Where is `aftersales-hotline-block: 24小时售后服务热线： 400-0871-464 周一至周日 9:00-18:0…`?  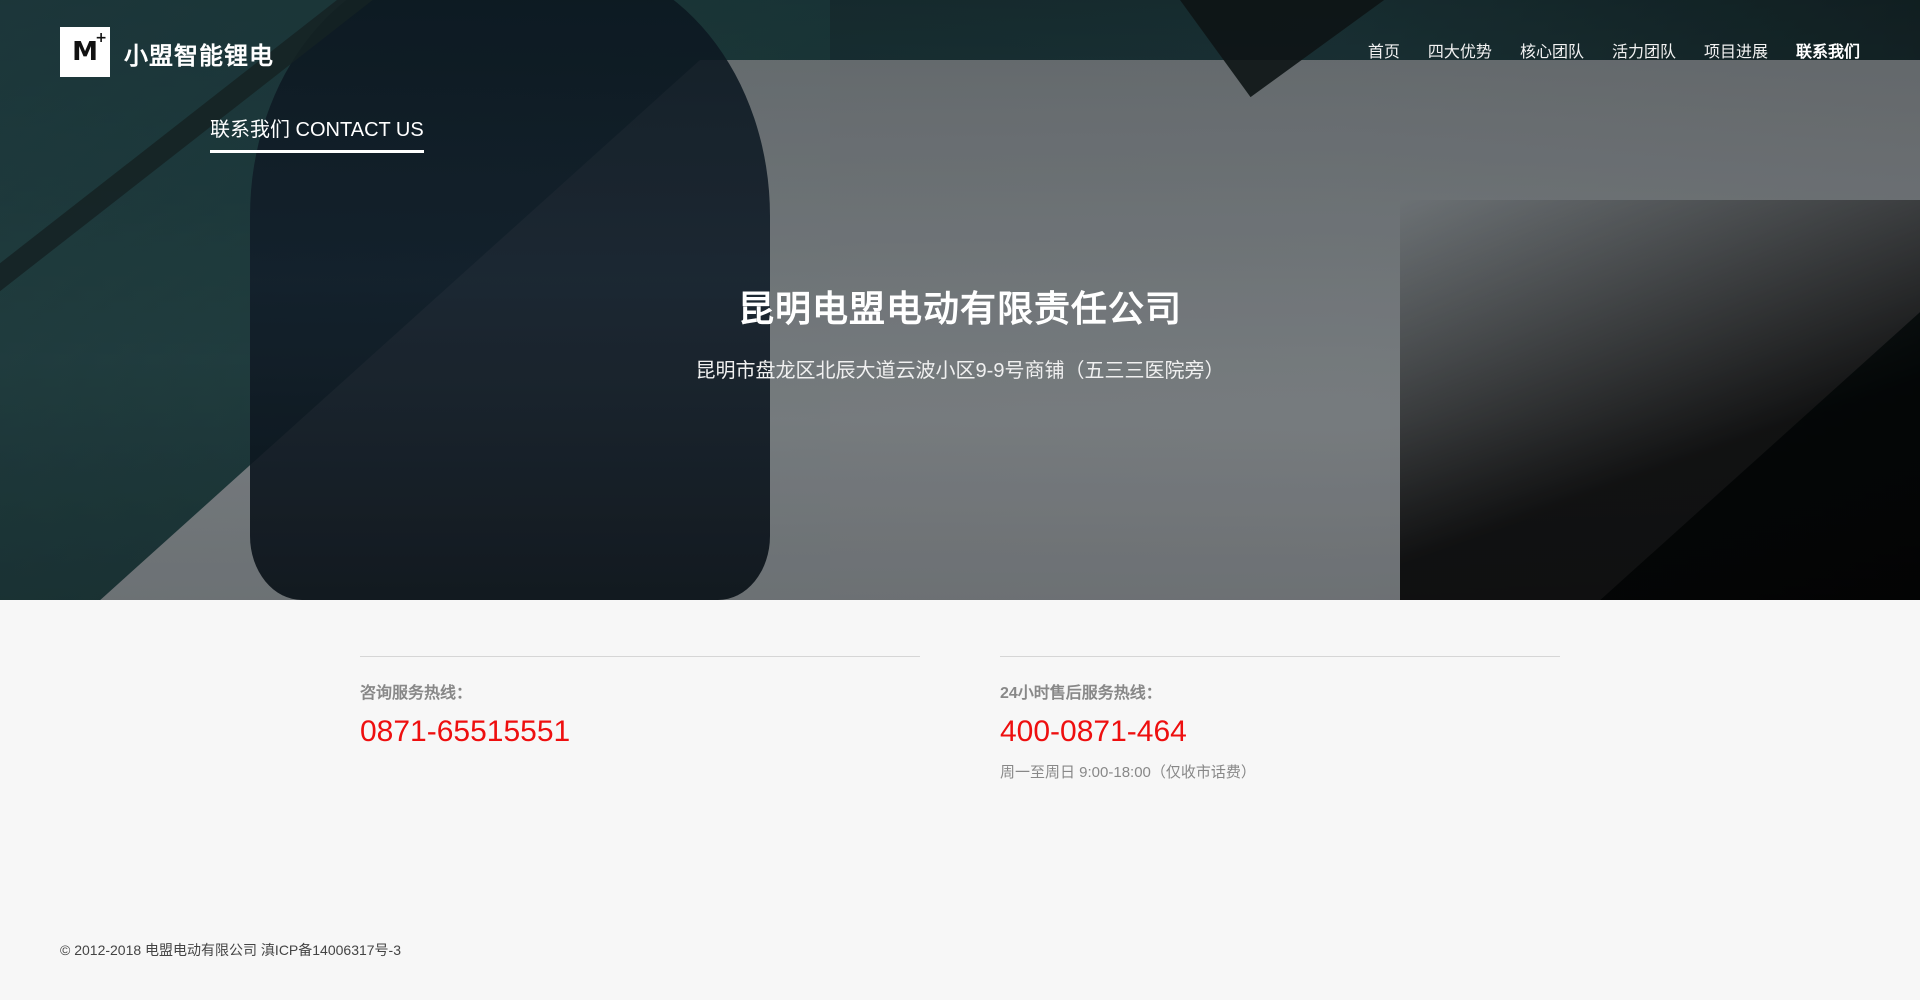 aftersales-hotline-block: 24小时售后服务热线： 400-0871-464 周一至周日 9:00-18:0… is located at coordinates (1280, 719).